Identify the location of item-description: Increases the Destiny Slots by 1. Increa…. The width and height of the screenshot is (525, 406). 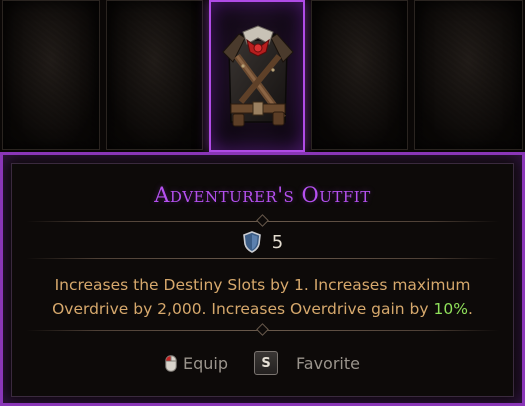
(262, 297).